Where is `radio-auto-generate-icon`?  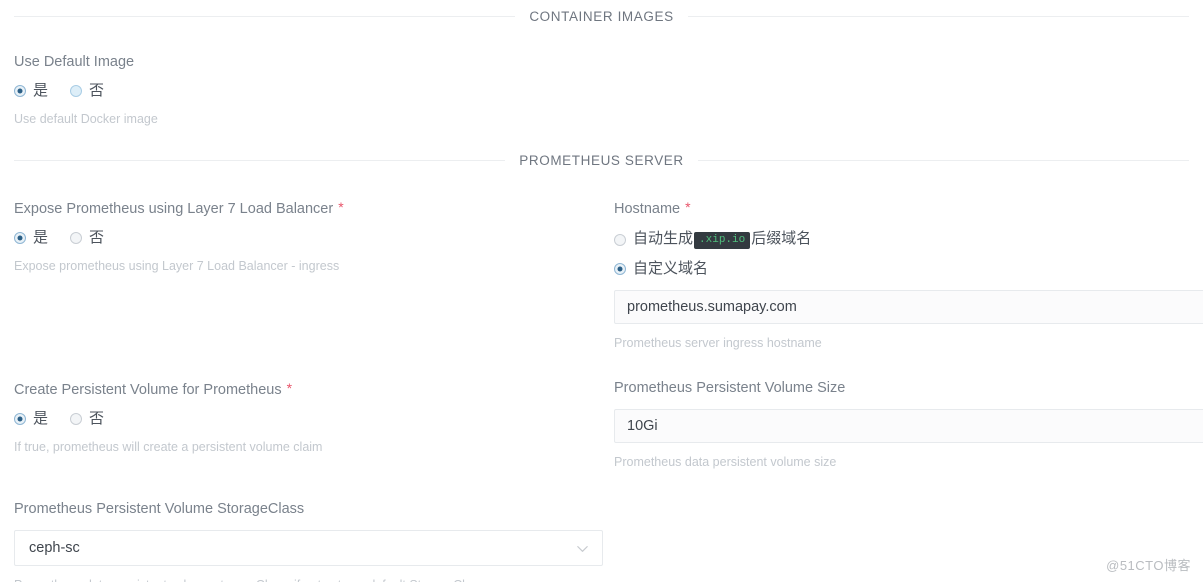 radio-auto-generate-icon is located at coordinates (620, 239).